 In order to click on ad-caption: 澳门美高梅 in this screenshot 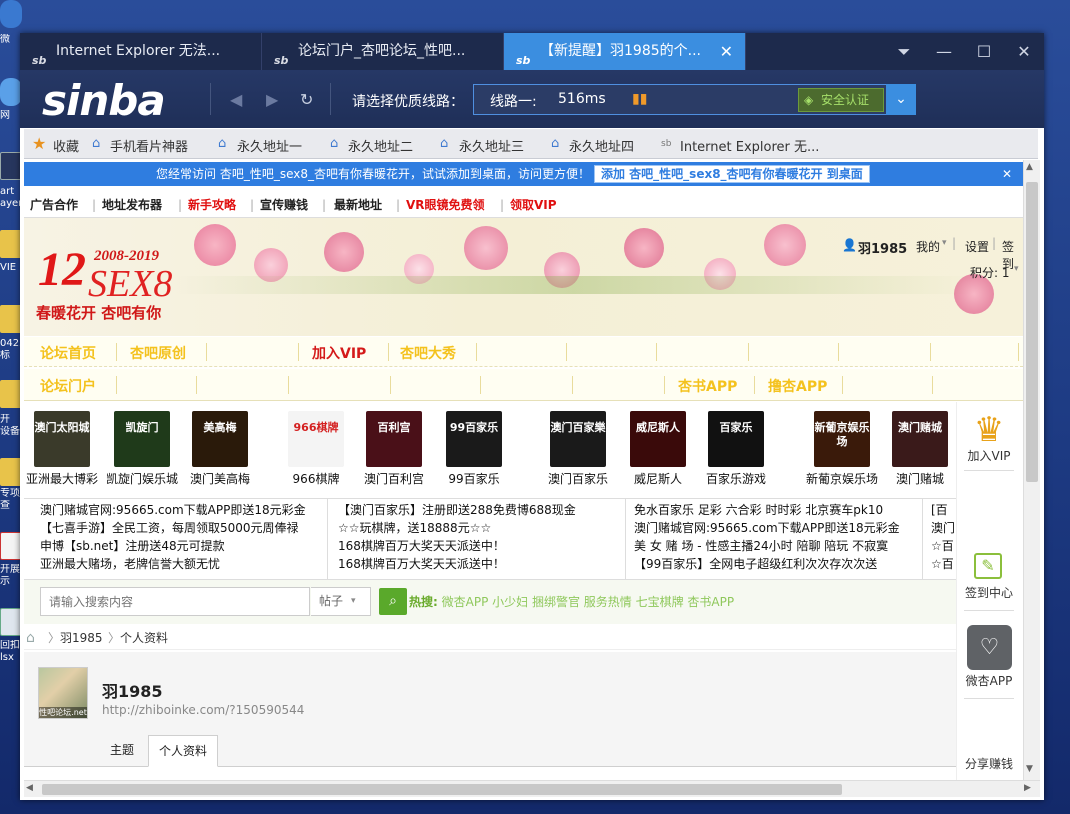, I will do `click(220, 478)`.